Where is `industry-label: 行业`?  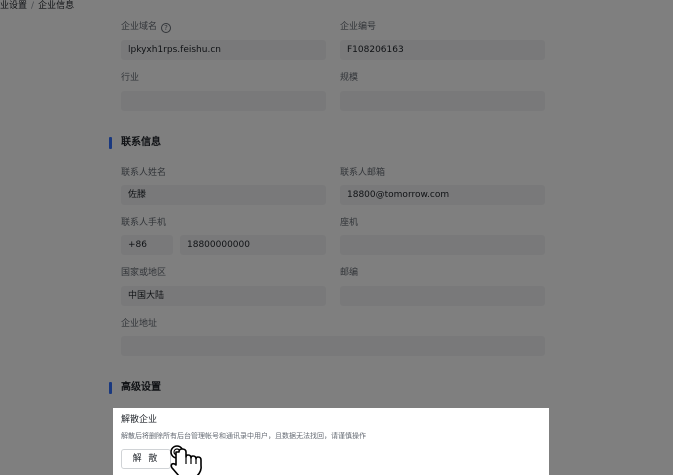 industry-label: 行业 is located at coordinates (130, 78).